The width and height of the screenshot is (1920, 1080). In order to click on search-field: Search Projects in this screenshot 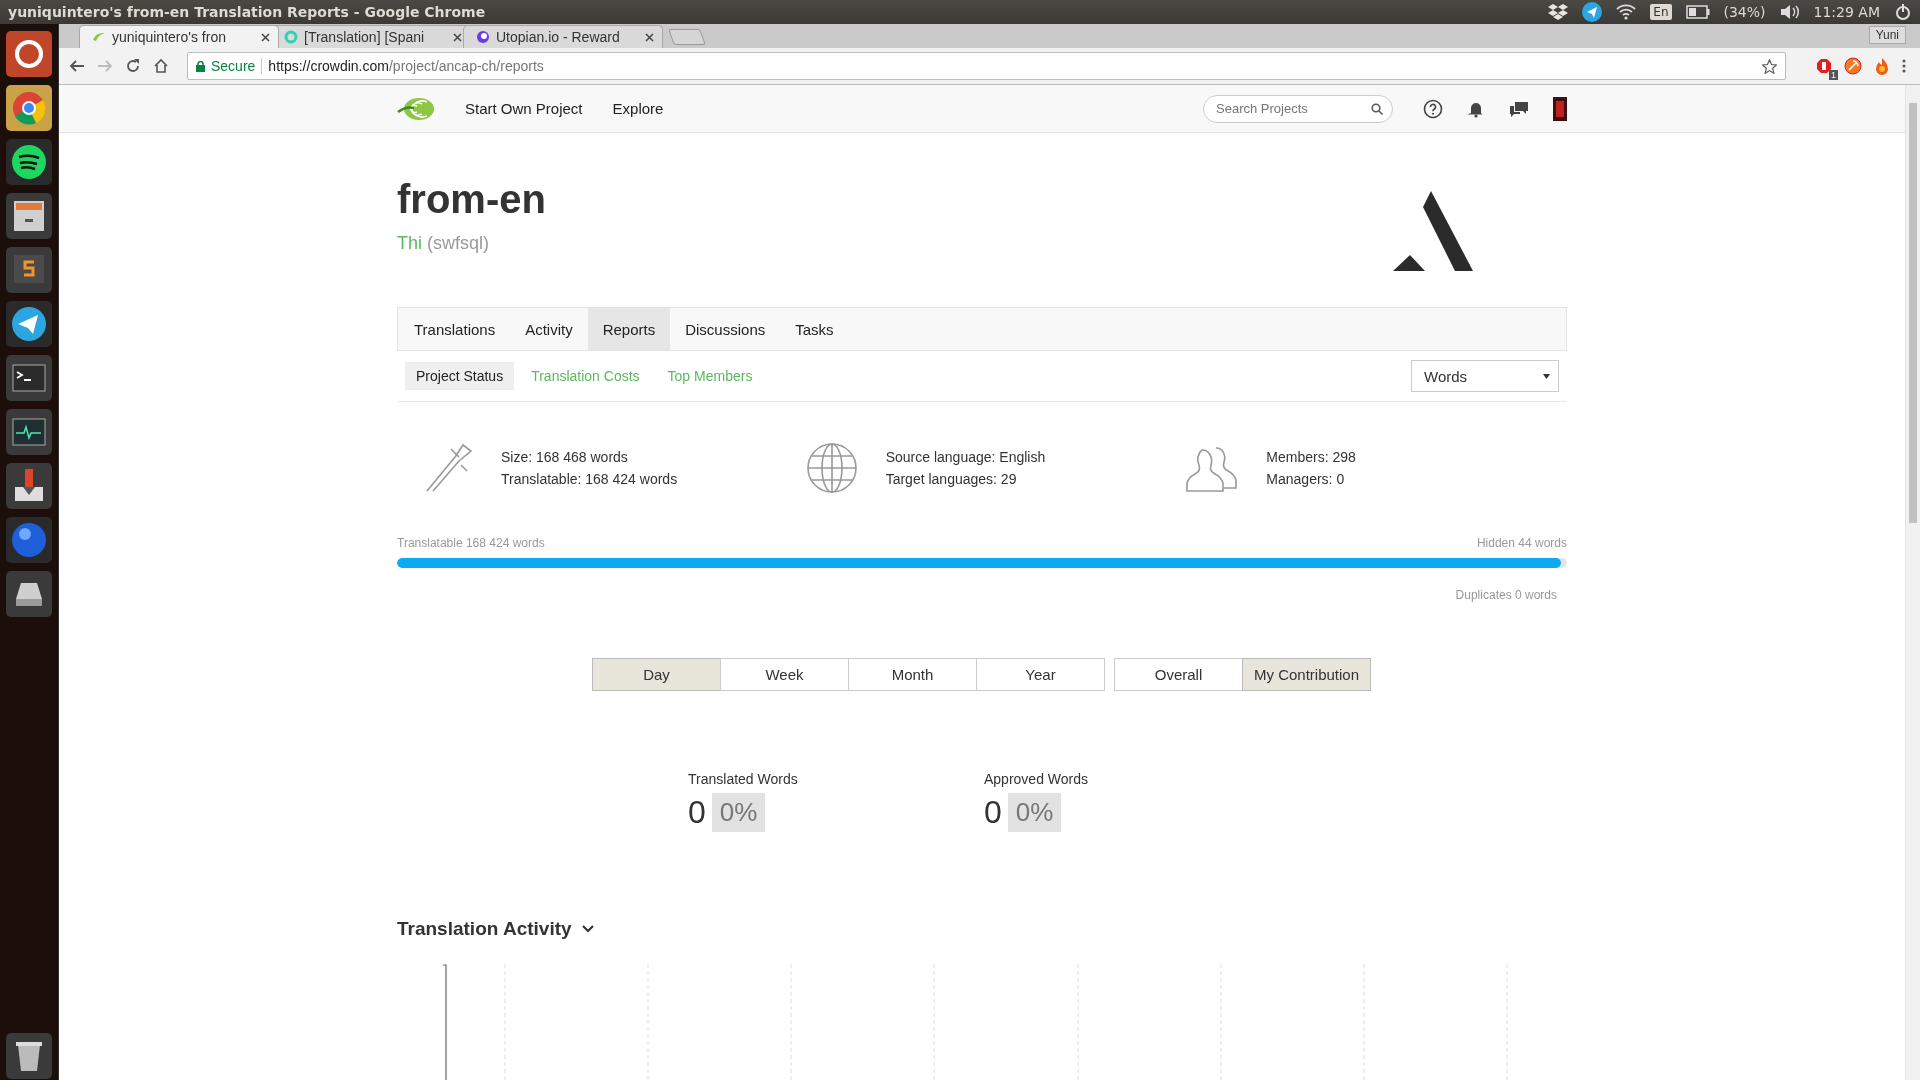, I will do `click(1298, 108)`.